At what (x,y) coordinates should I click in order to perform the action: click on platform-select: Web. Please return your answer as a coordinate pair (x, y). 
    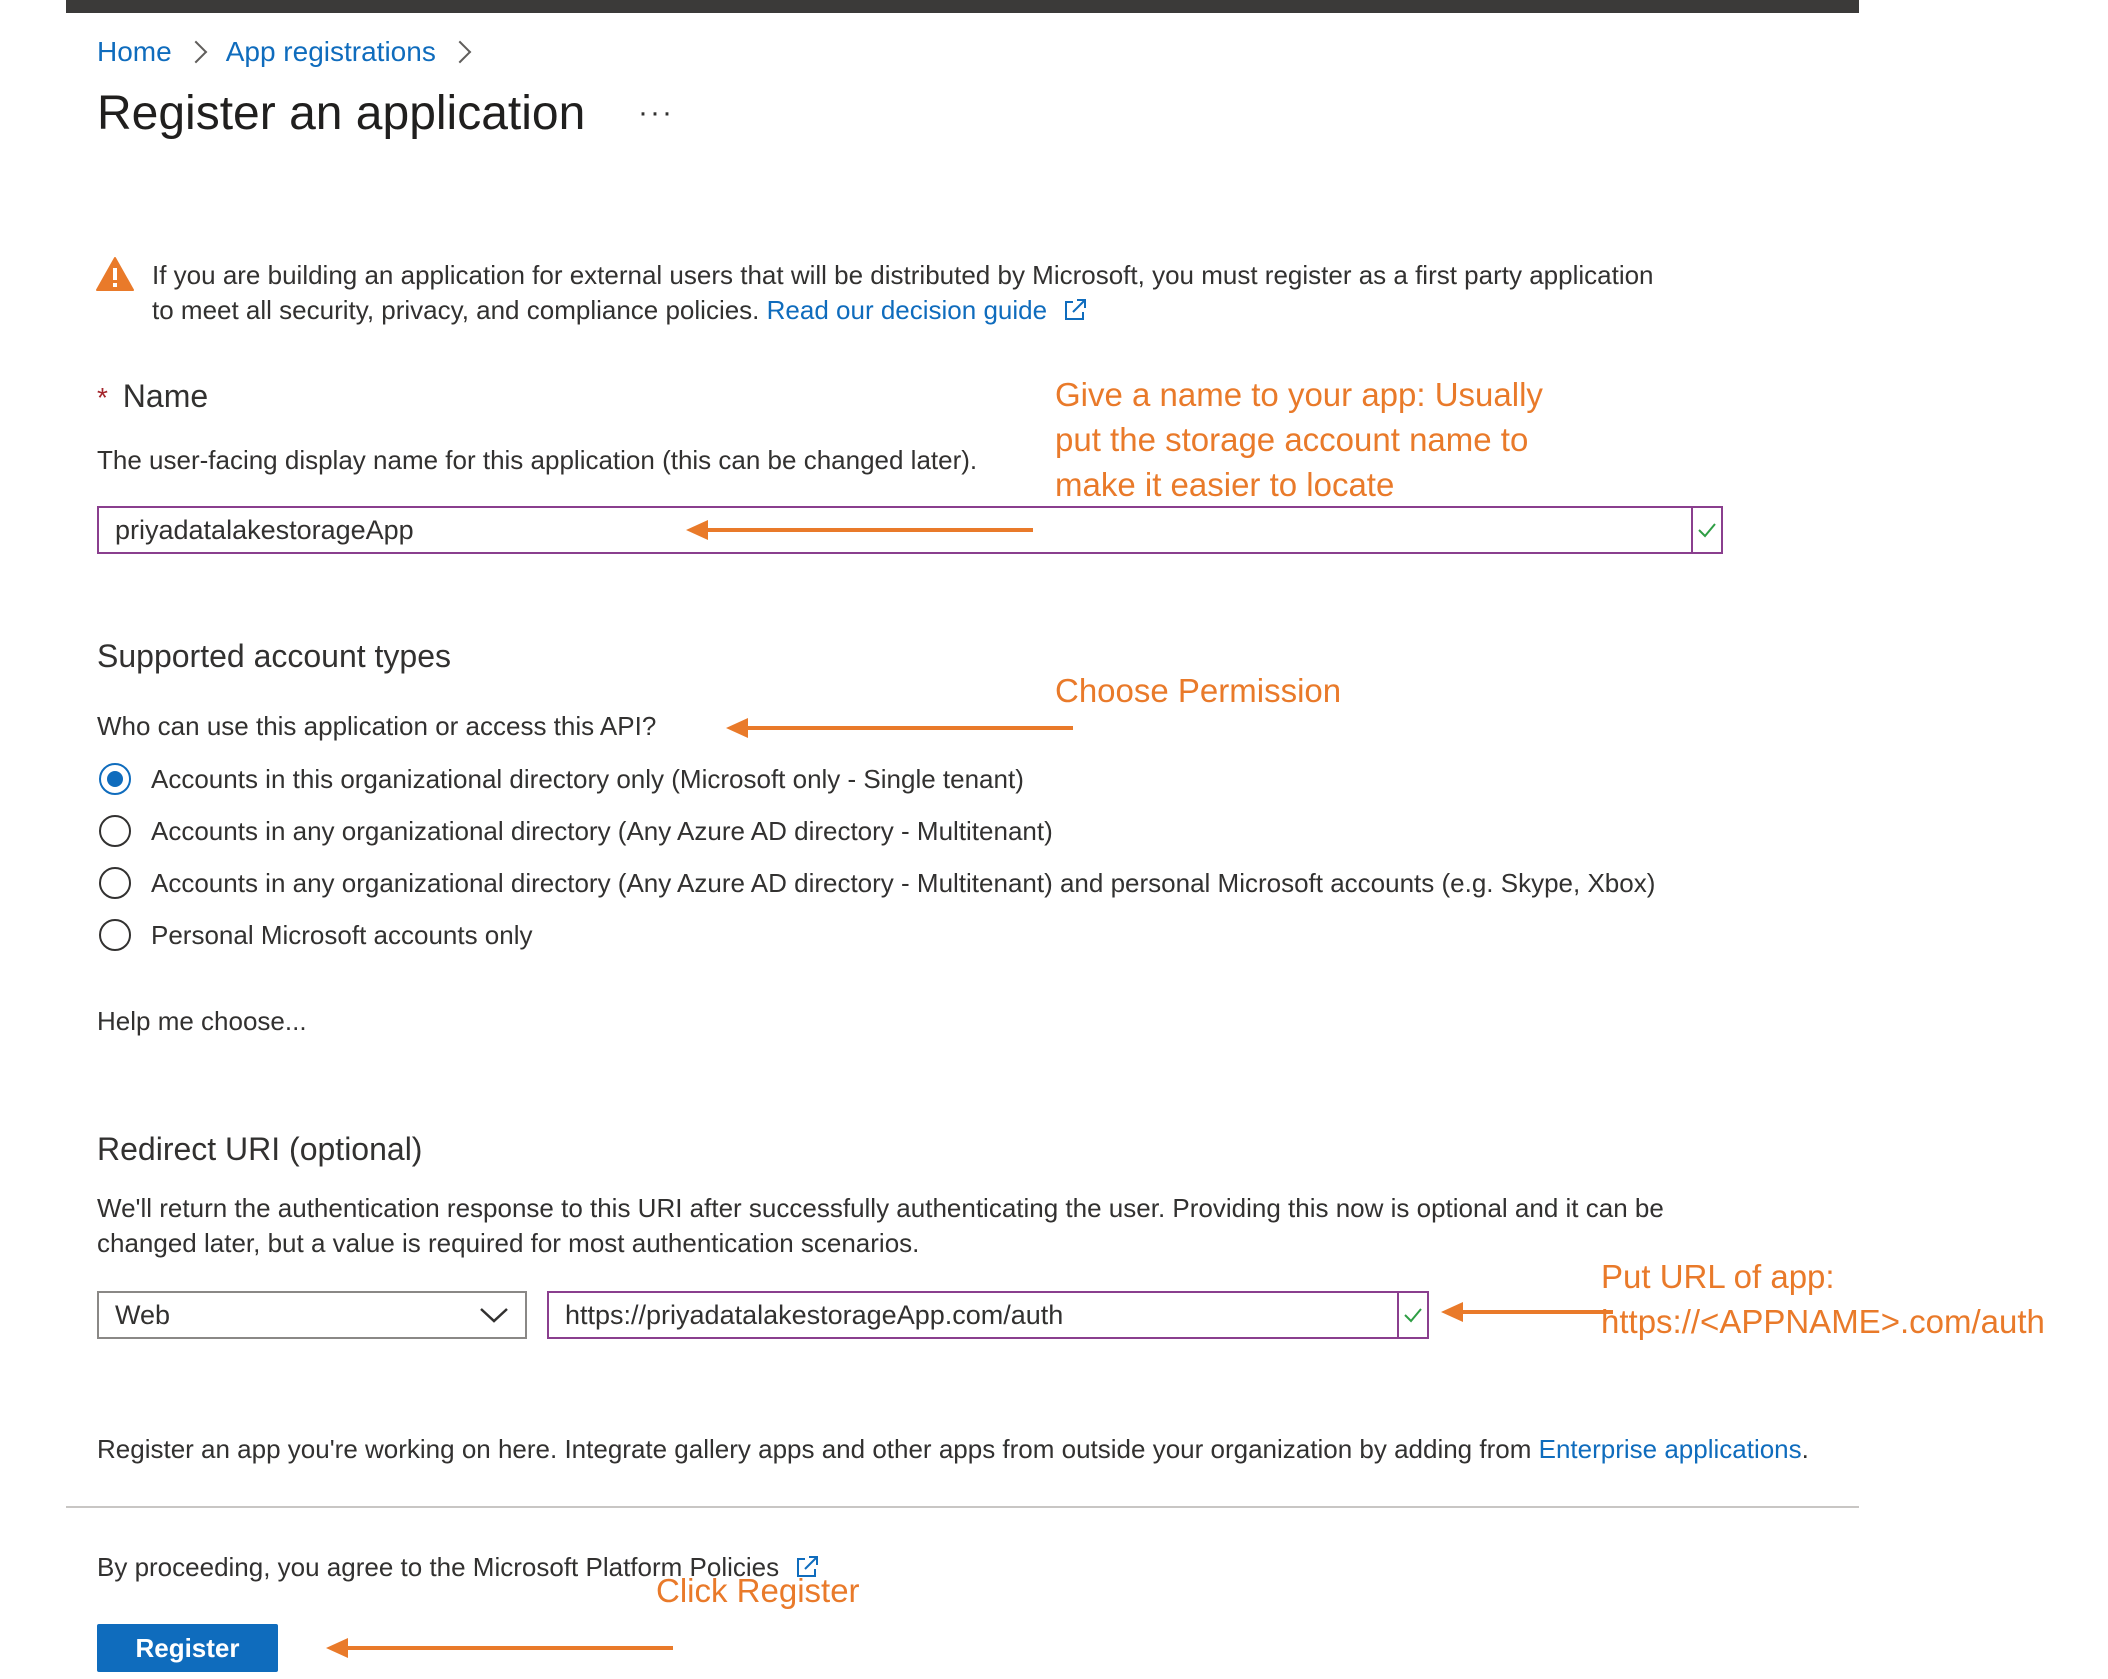
    Looking at the image, I should click on (312, 1315).